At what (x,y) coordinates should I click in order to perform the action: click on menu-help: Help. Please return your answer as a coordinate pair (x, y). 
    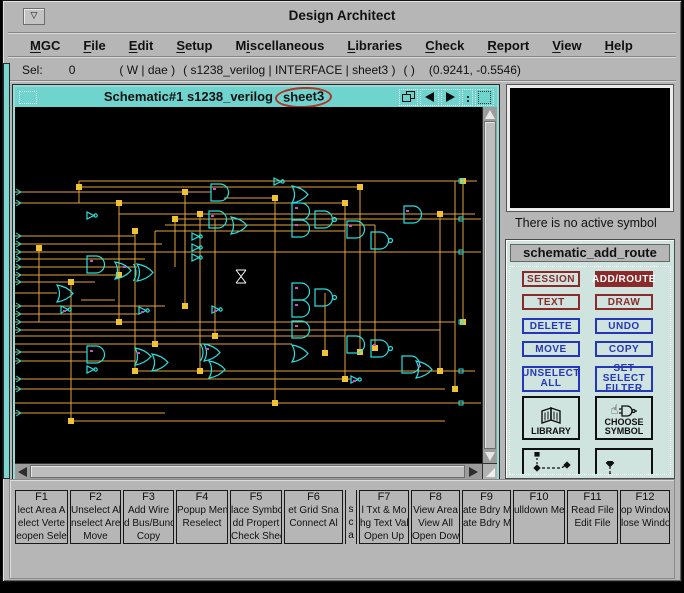
    Looking at the image, I should click on (619, 45).